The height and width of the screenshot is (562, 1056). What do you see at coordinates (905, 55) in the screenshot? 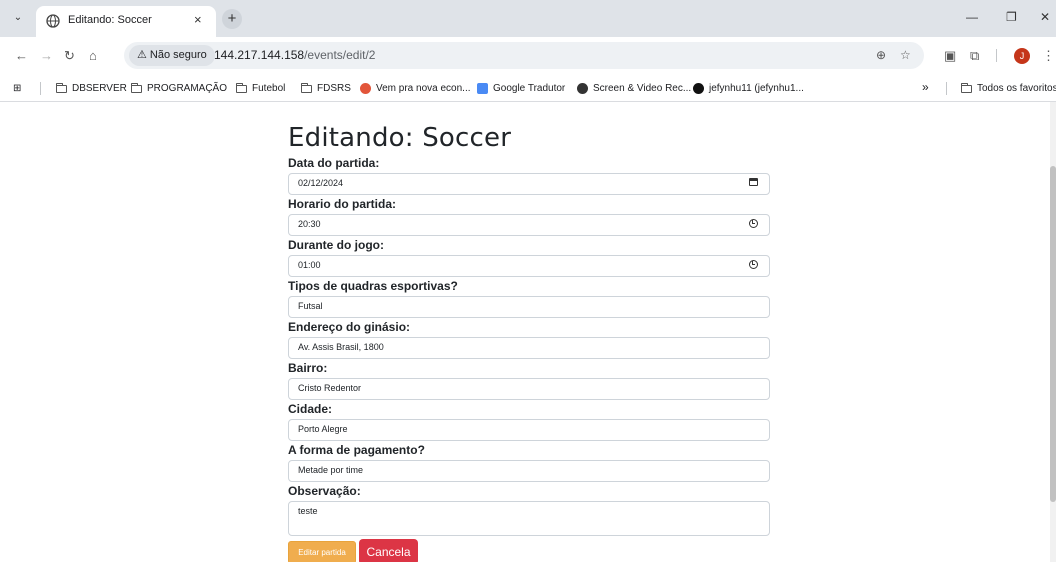
I see `bookmark-star-icon: ☆` at bounding box center [905, 55].